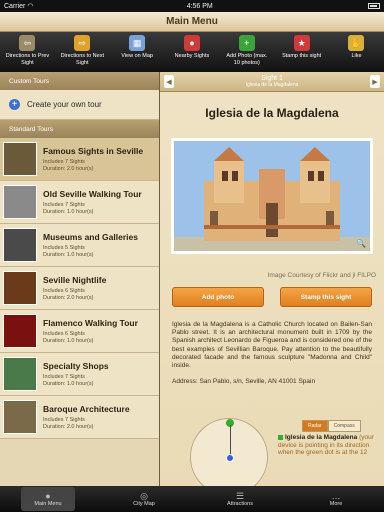  I want to click on radar-sight-name: Iglesia de la Magdalena, so click(321, 437).